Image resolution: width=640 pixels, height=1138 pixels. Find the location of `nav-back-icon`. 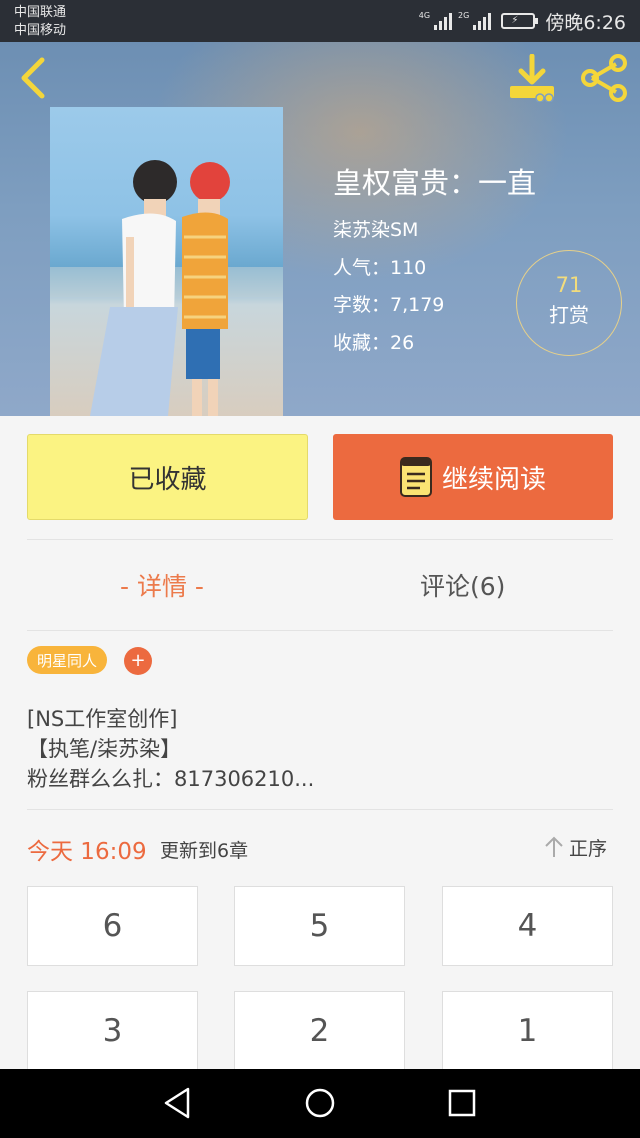

nav-back-icon is located at coordinates (178, 1103).